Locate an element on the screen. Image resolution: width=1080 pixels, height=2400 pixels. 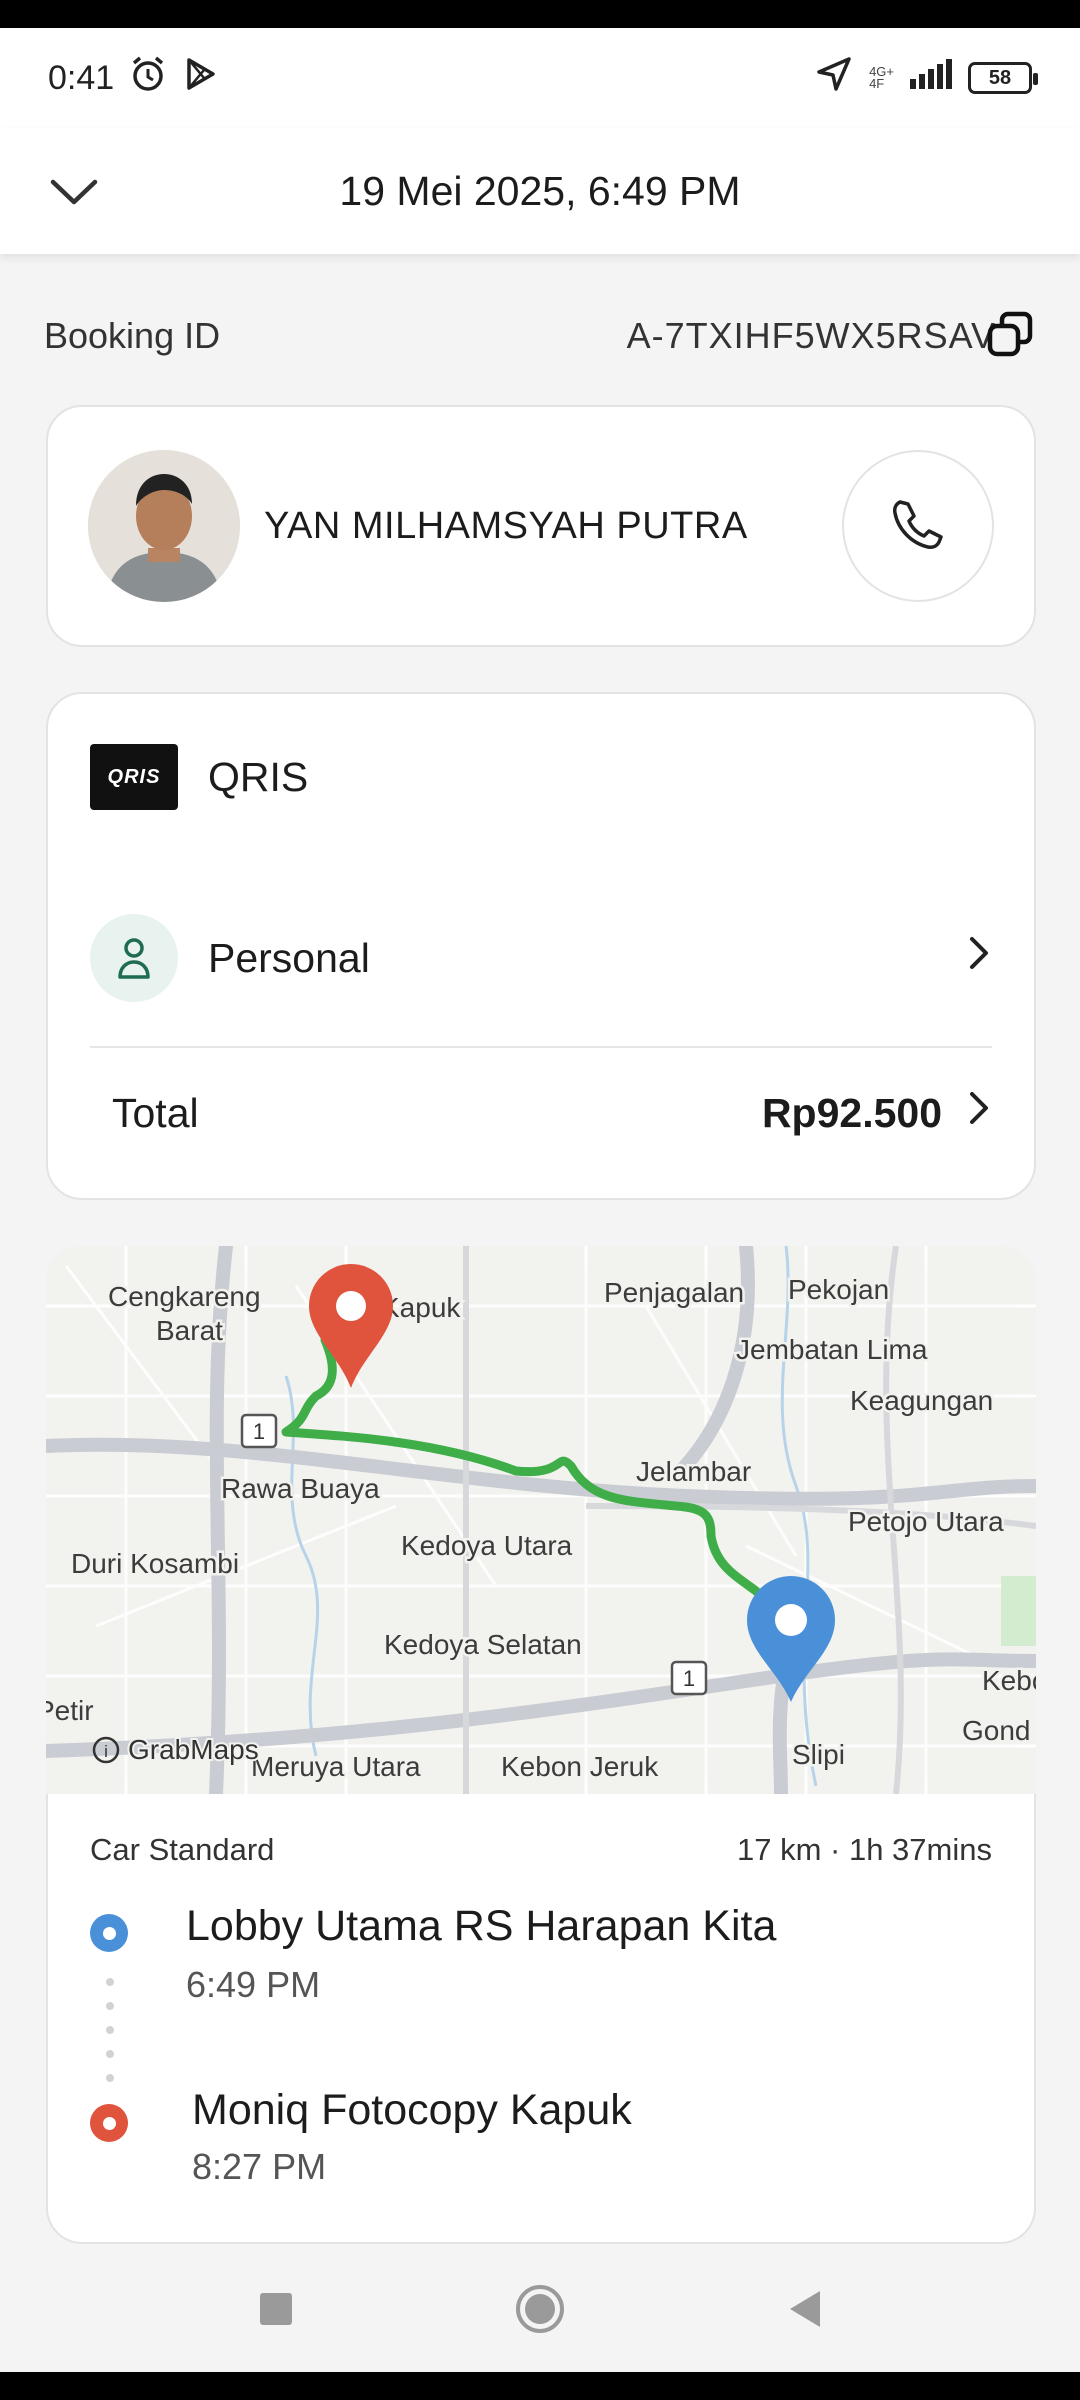
map-label: Meruya Utara is located at coordinates (336, 1766).